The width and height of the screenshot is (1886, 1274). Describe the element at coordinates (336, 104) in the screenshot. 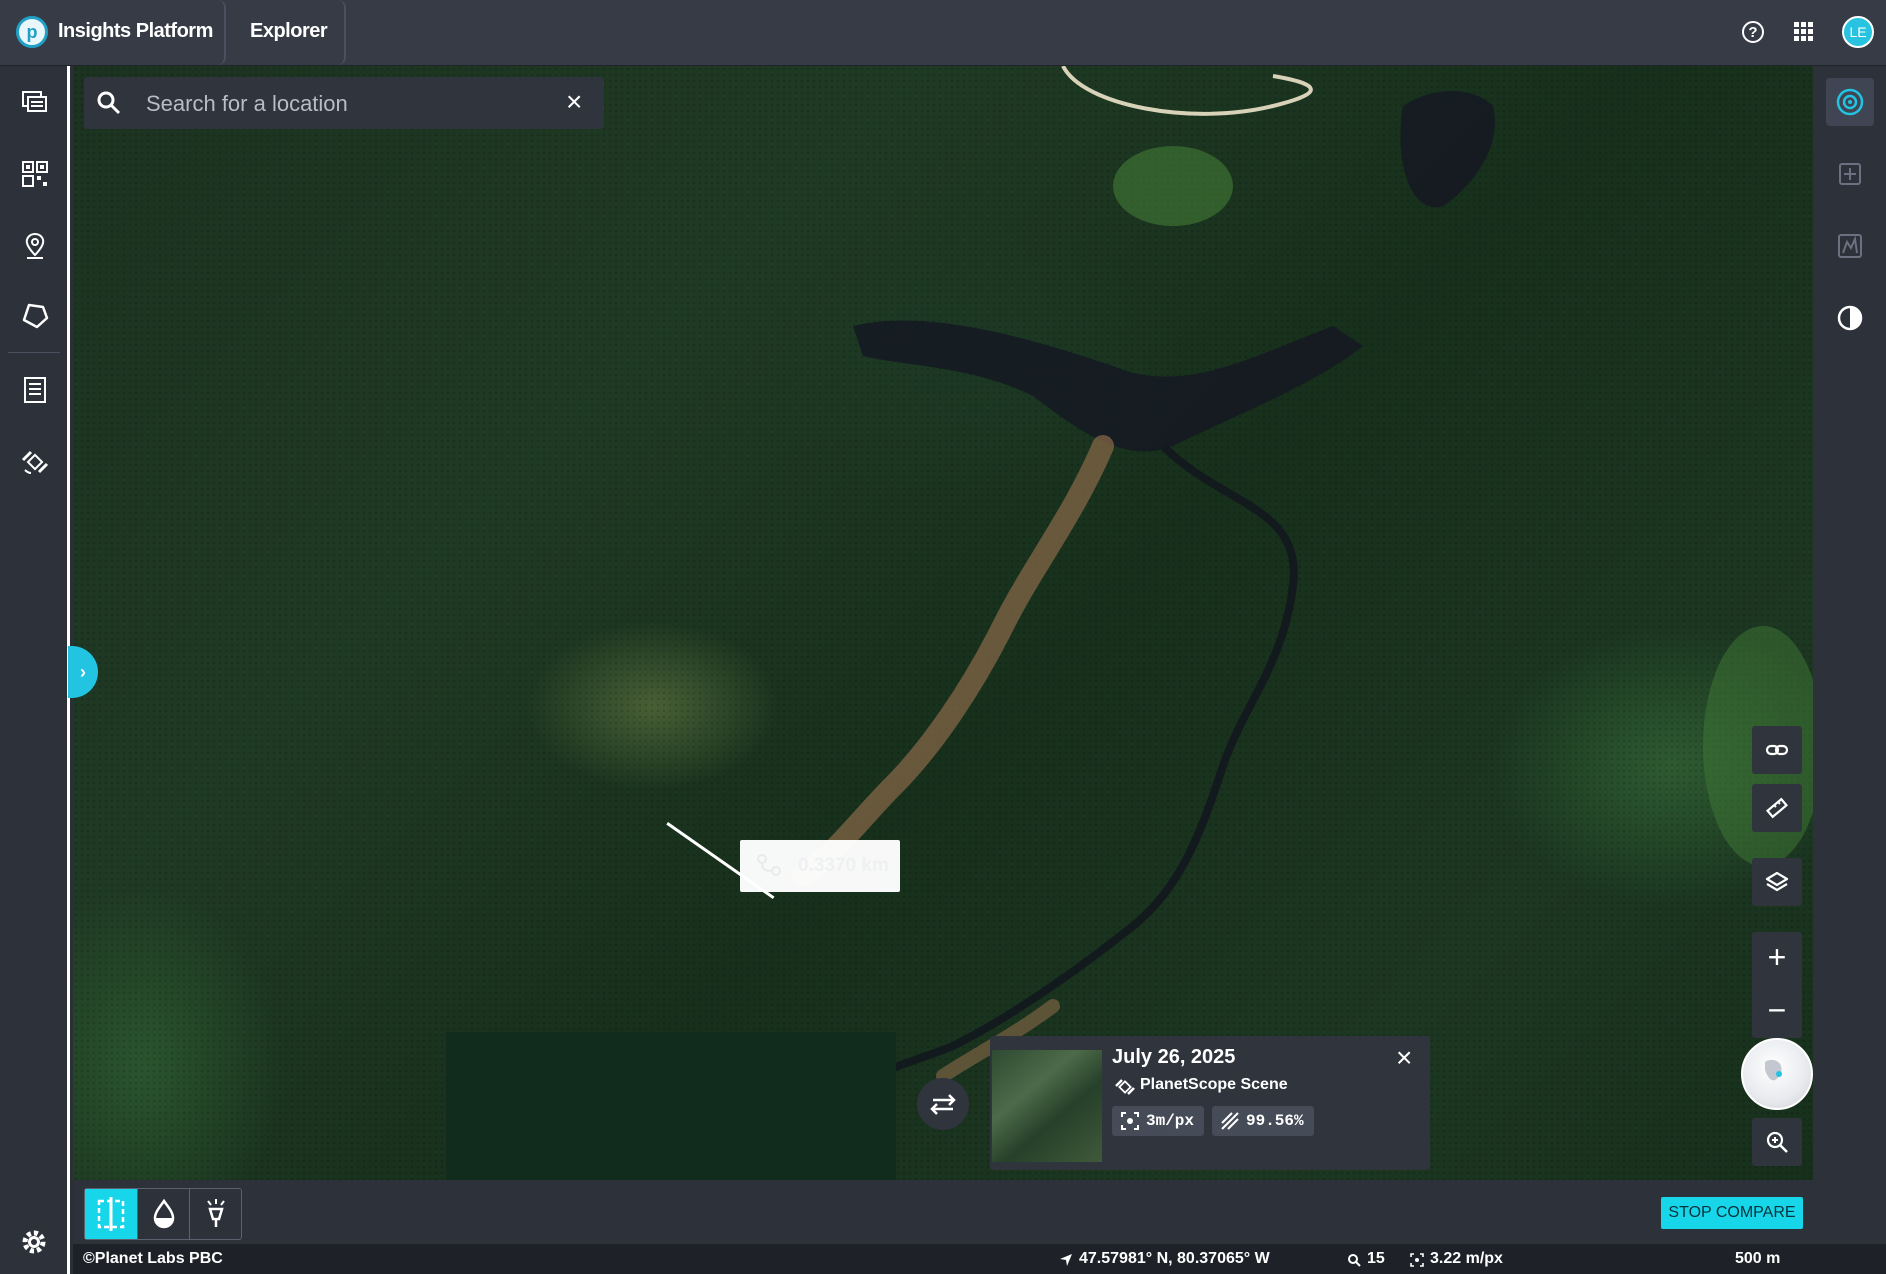

I see `search-input` at that location.